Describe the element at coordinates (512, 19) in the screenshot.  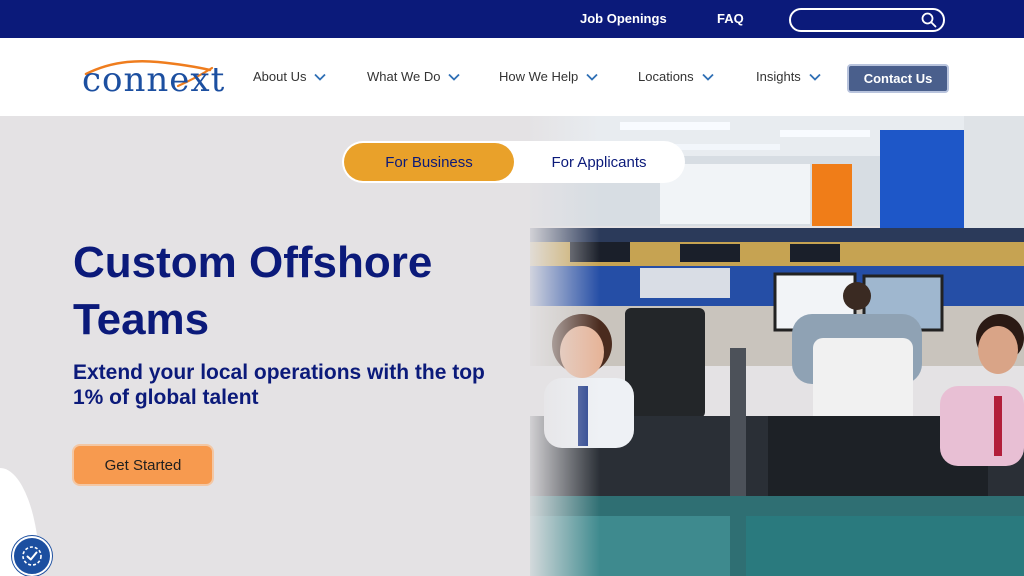
I see `utility-bar: Job Openings FAQ` at that location.